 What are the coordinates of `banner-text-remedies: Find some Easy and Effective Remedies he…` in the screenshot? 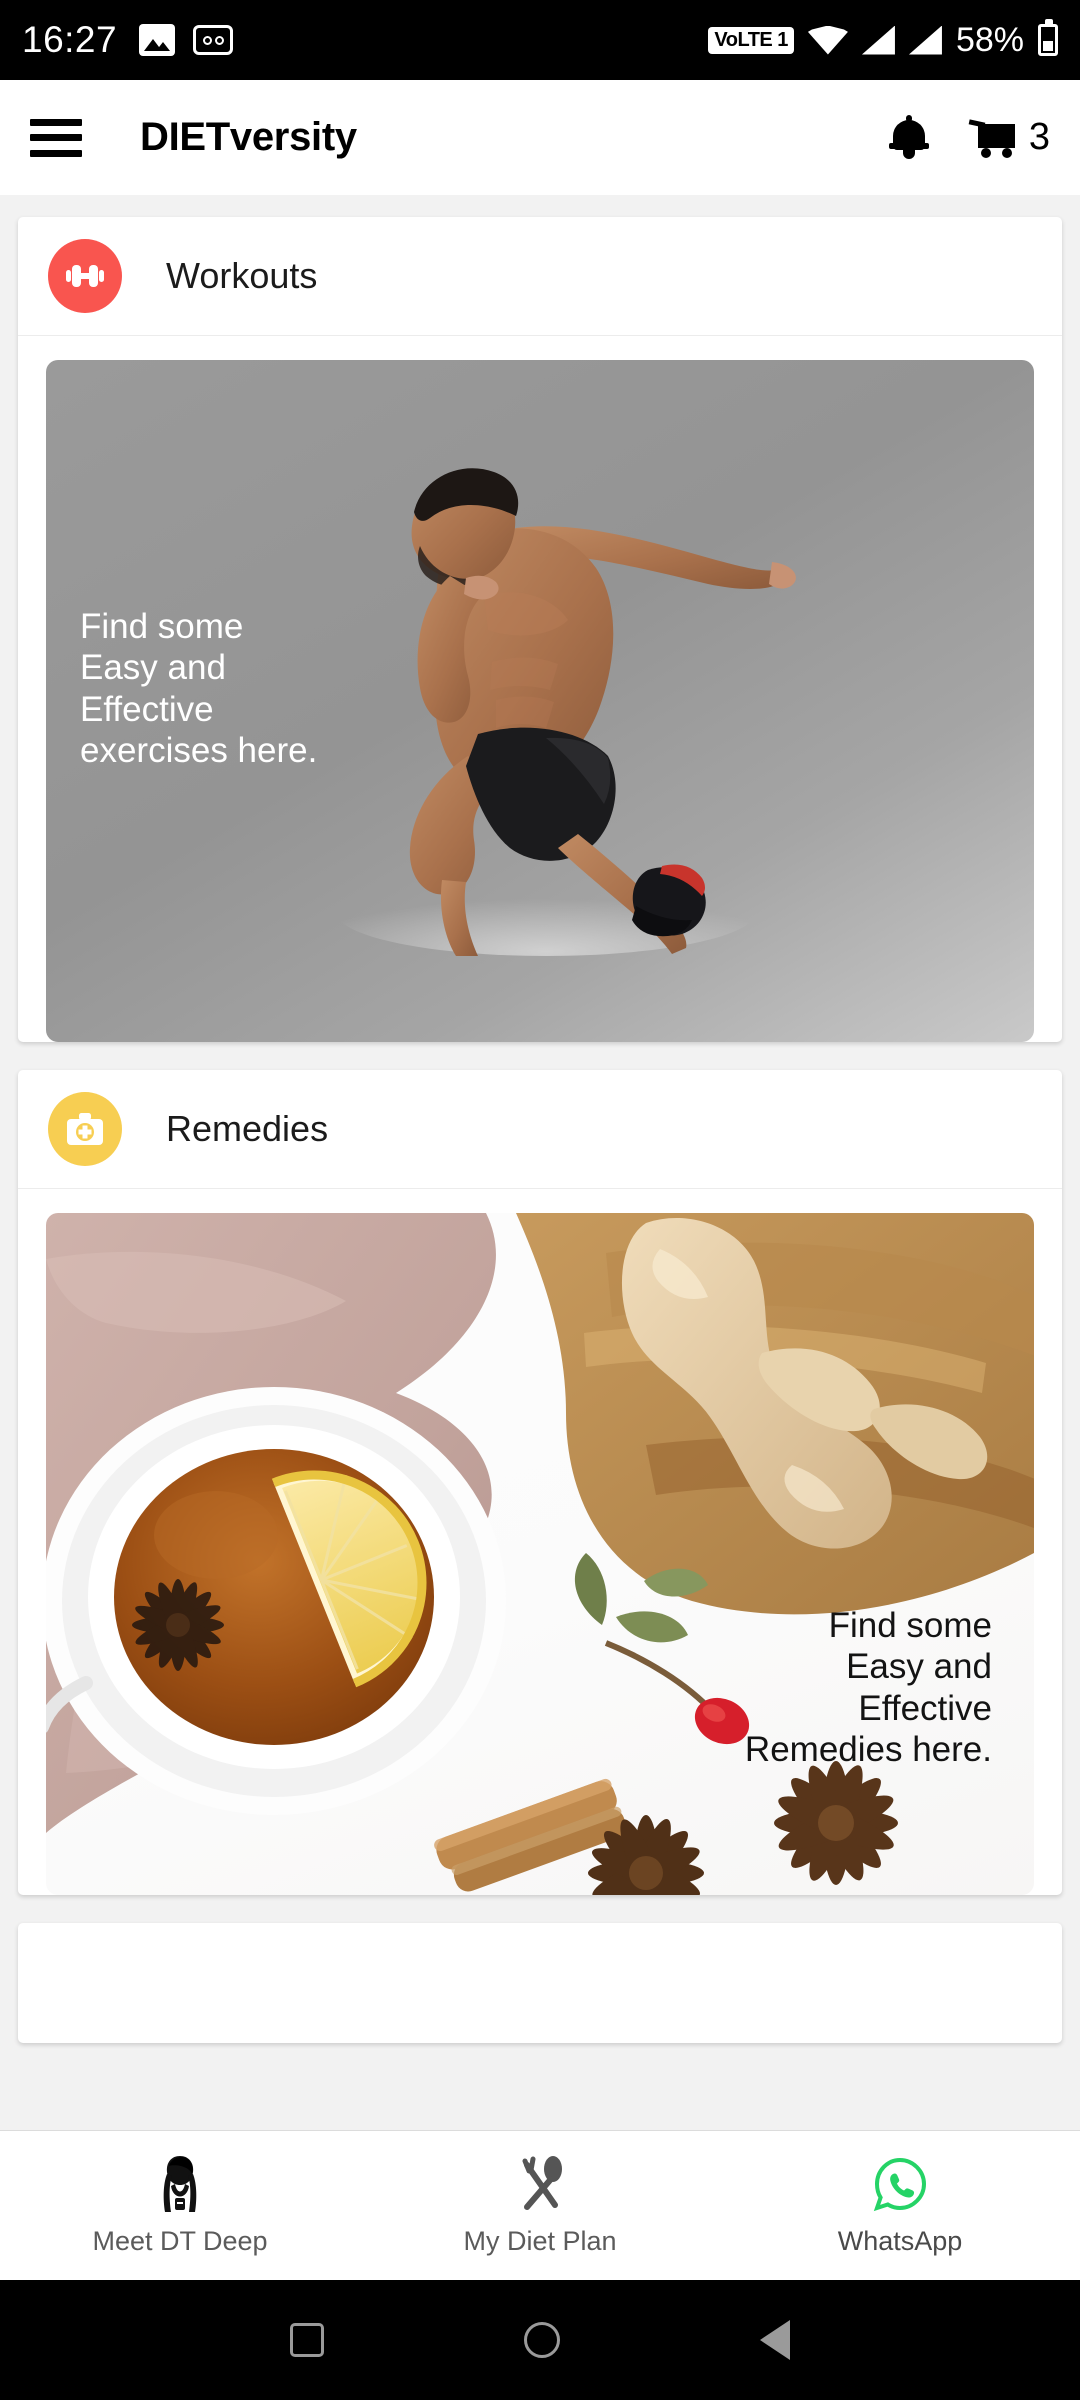 It's located at (868, 1687).